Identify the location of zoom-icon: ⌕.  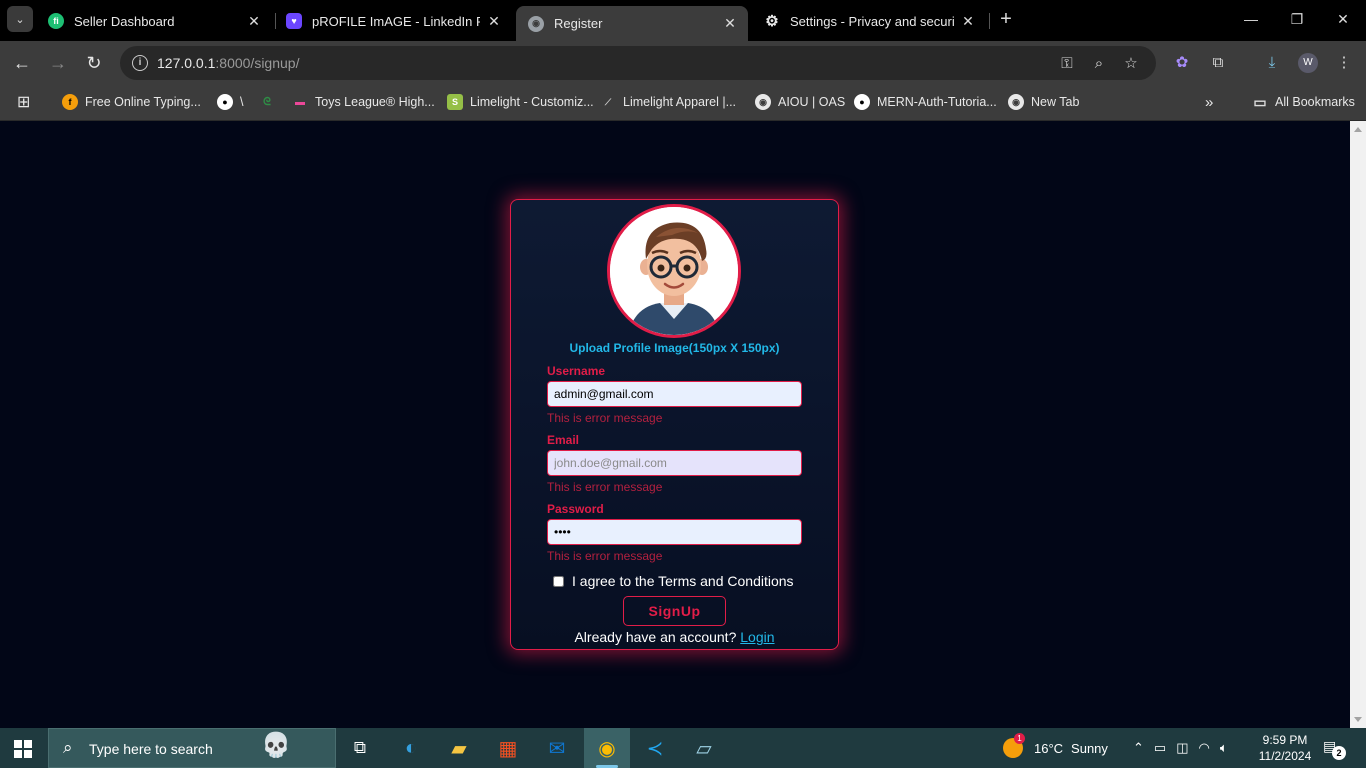
(1099, 64).